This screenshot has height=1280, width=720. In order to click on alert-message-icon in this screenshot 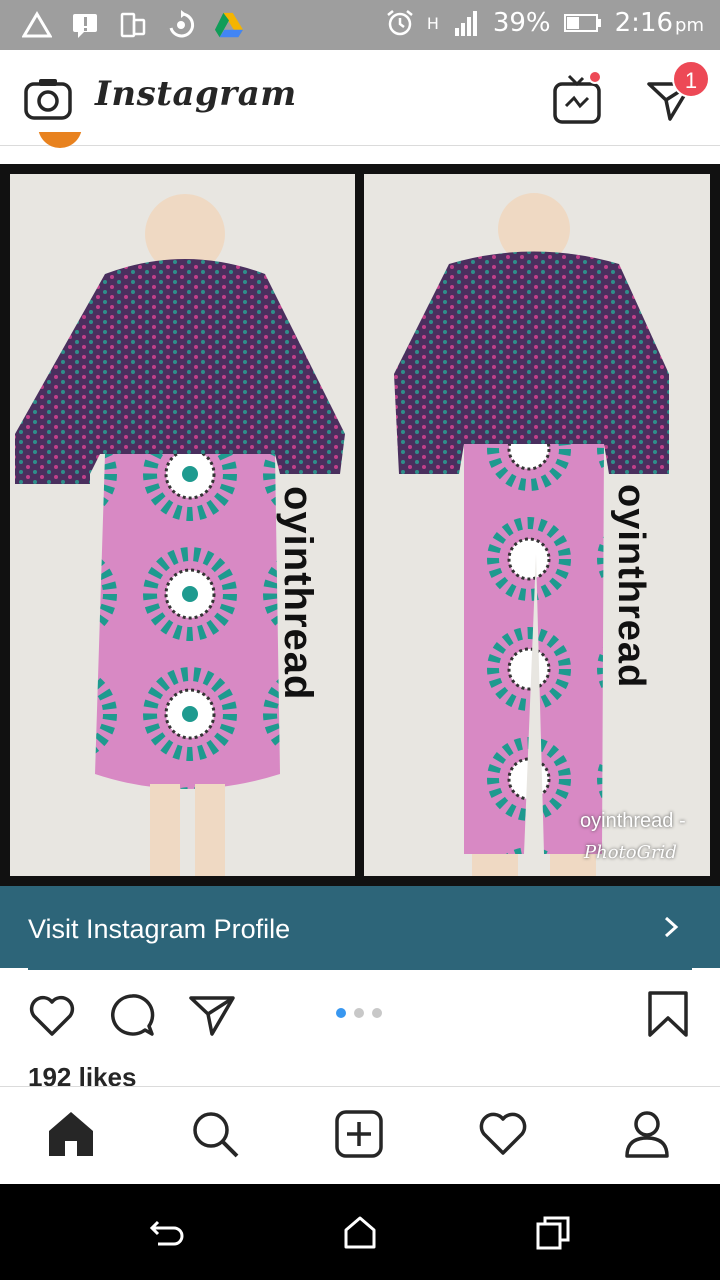, I will do `click(85, 26)`.